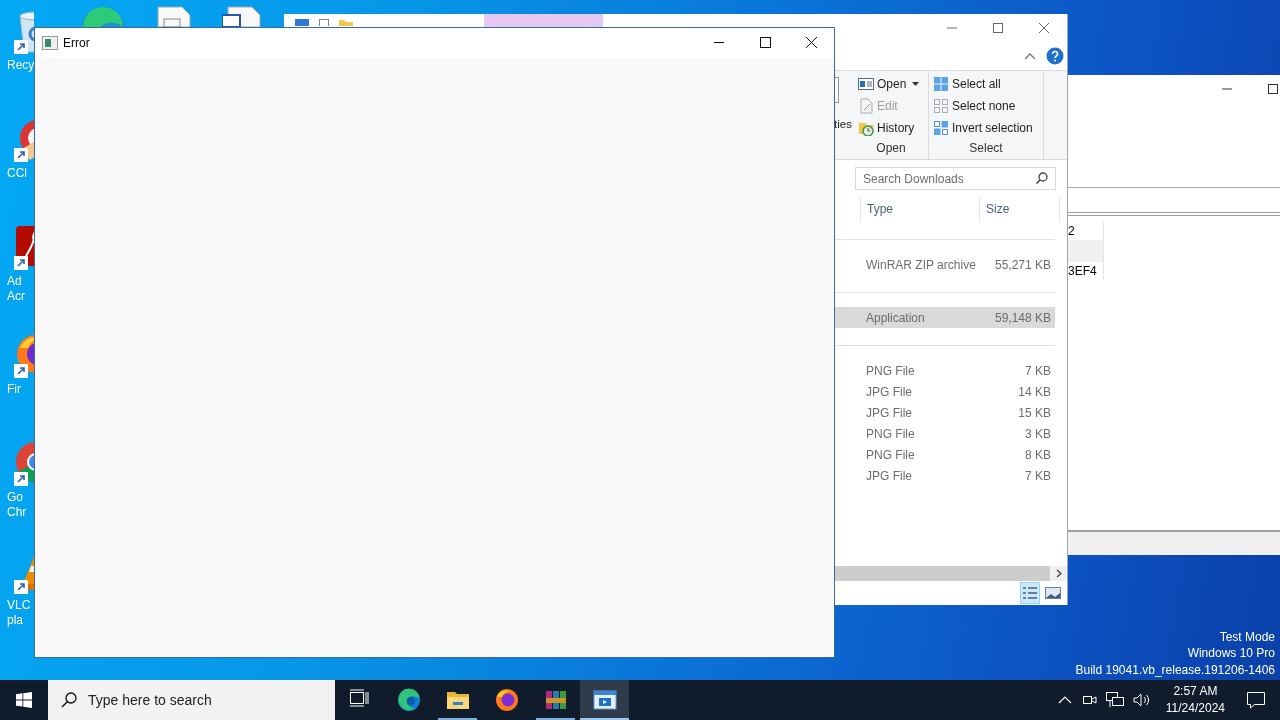  I want to click on file-row: PNG File 3 KB, so click(945, 433).